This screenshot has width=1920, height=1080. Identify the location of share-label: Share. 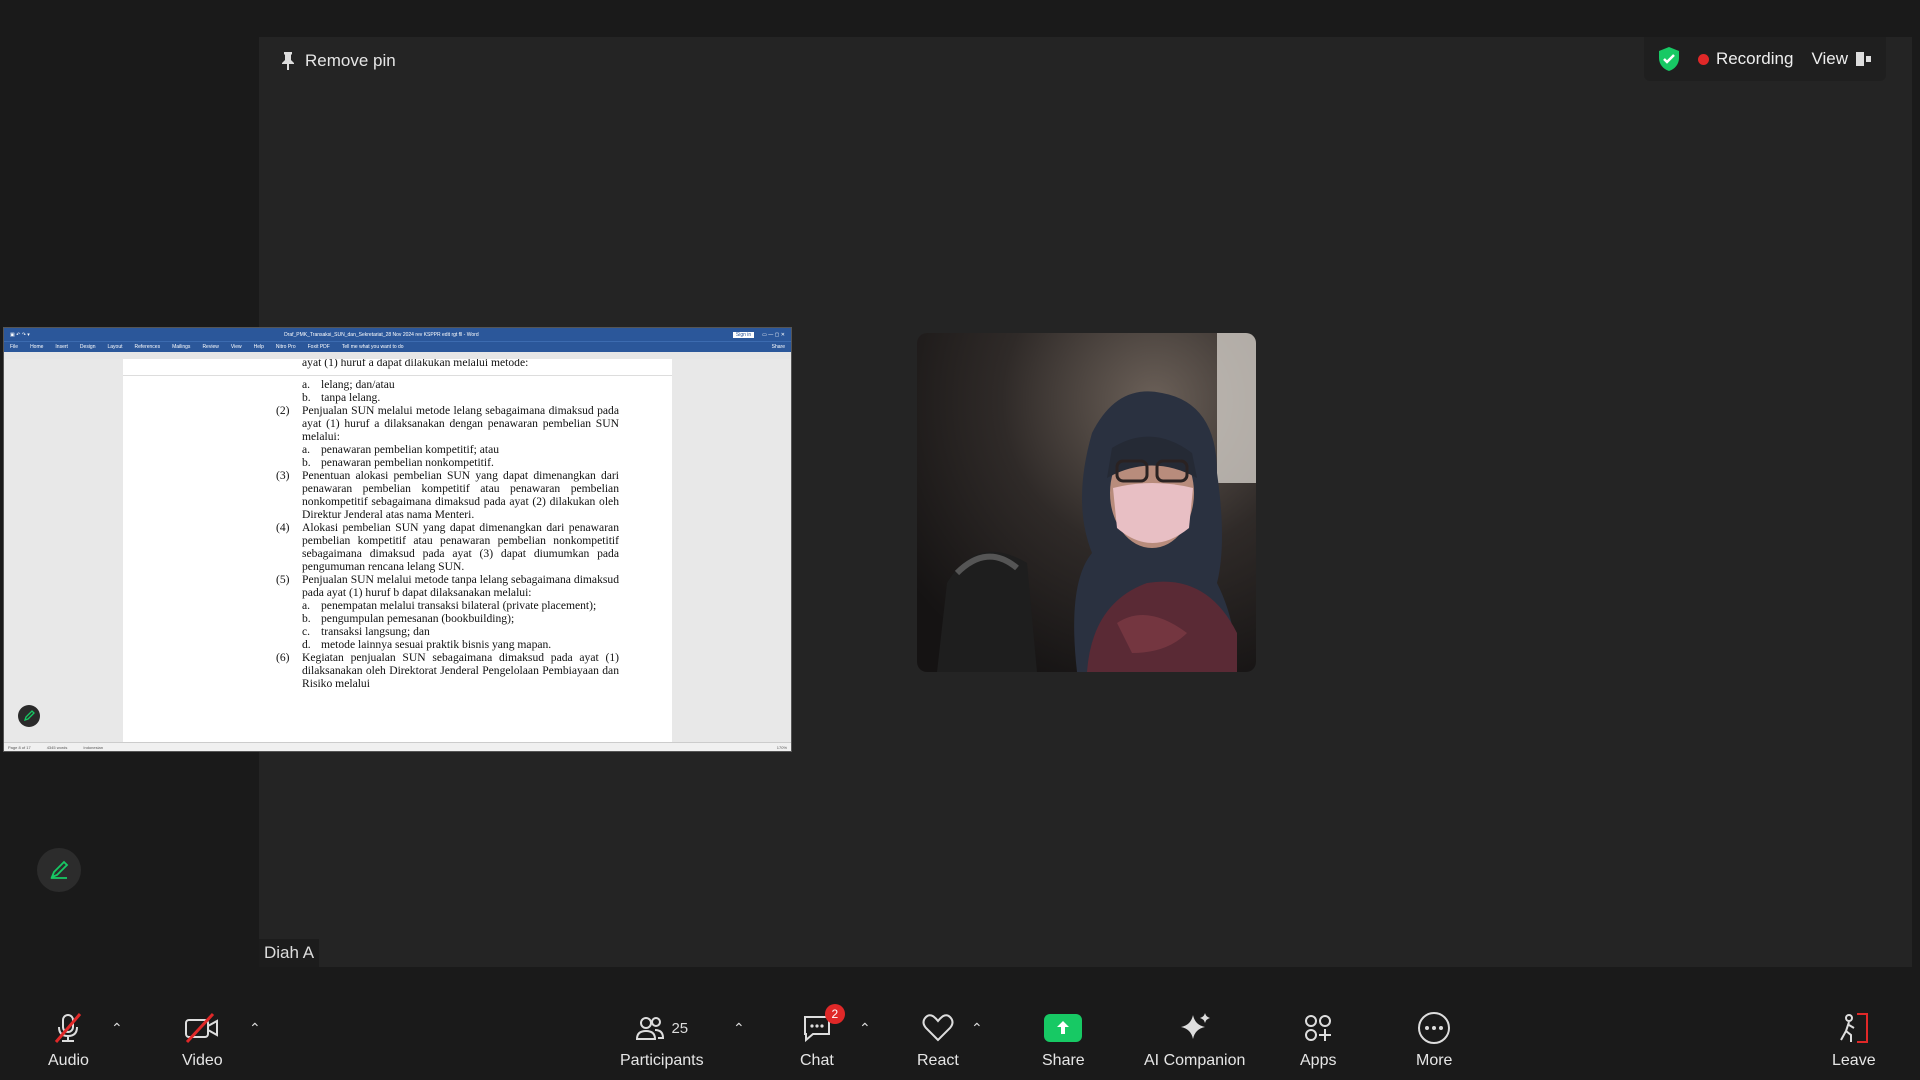
(1063, 1060).